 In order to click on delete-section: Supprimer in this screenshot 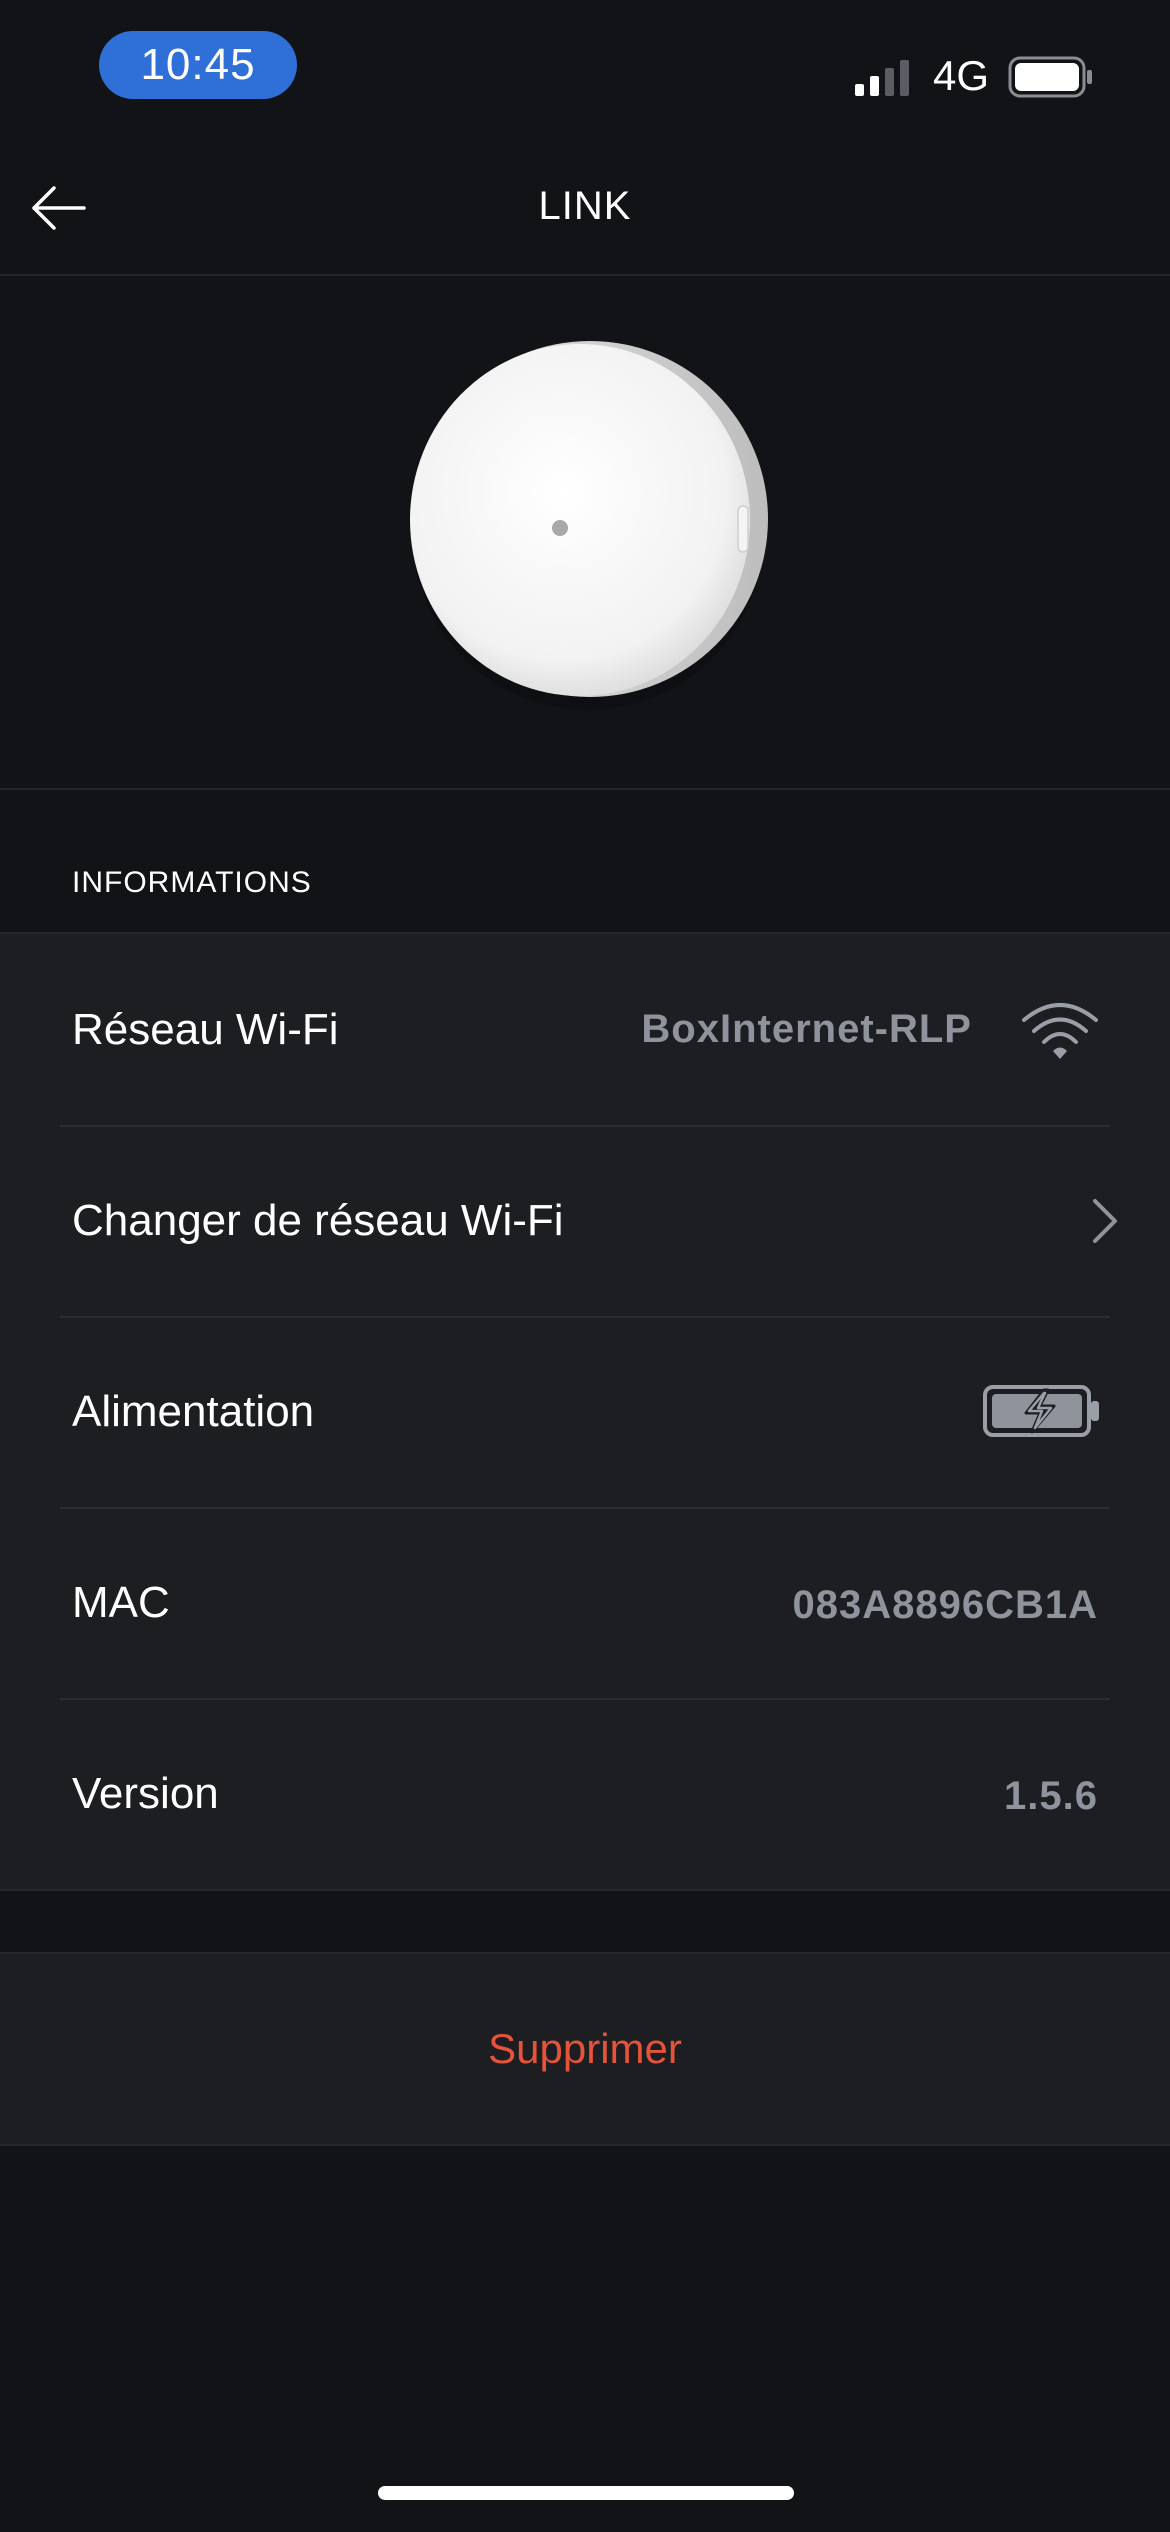, I will do `click(585, 2049)`.